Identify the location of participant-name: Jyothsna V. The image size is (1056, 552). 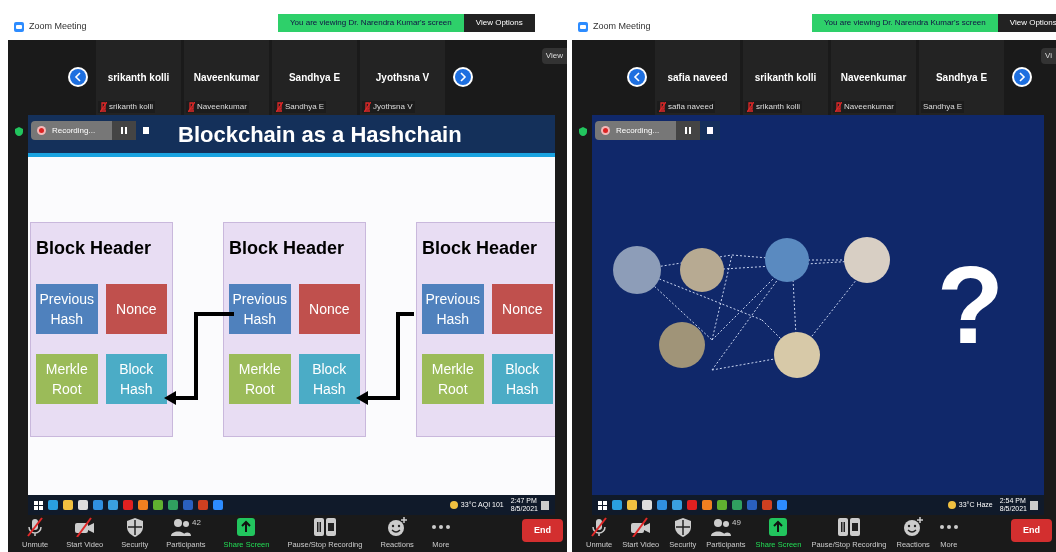
(402, 78).